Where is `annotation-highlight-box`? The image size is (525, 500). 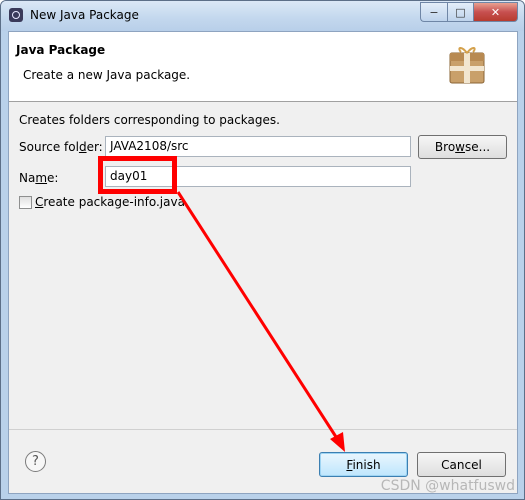 annotation-highlight-box is located at coordinates (137, 175).